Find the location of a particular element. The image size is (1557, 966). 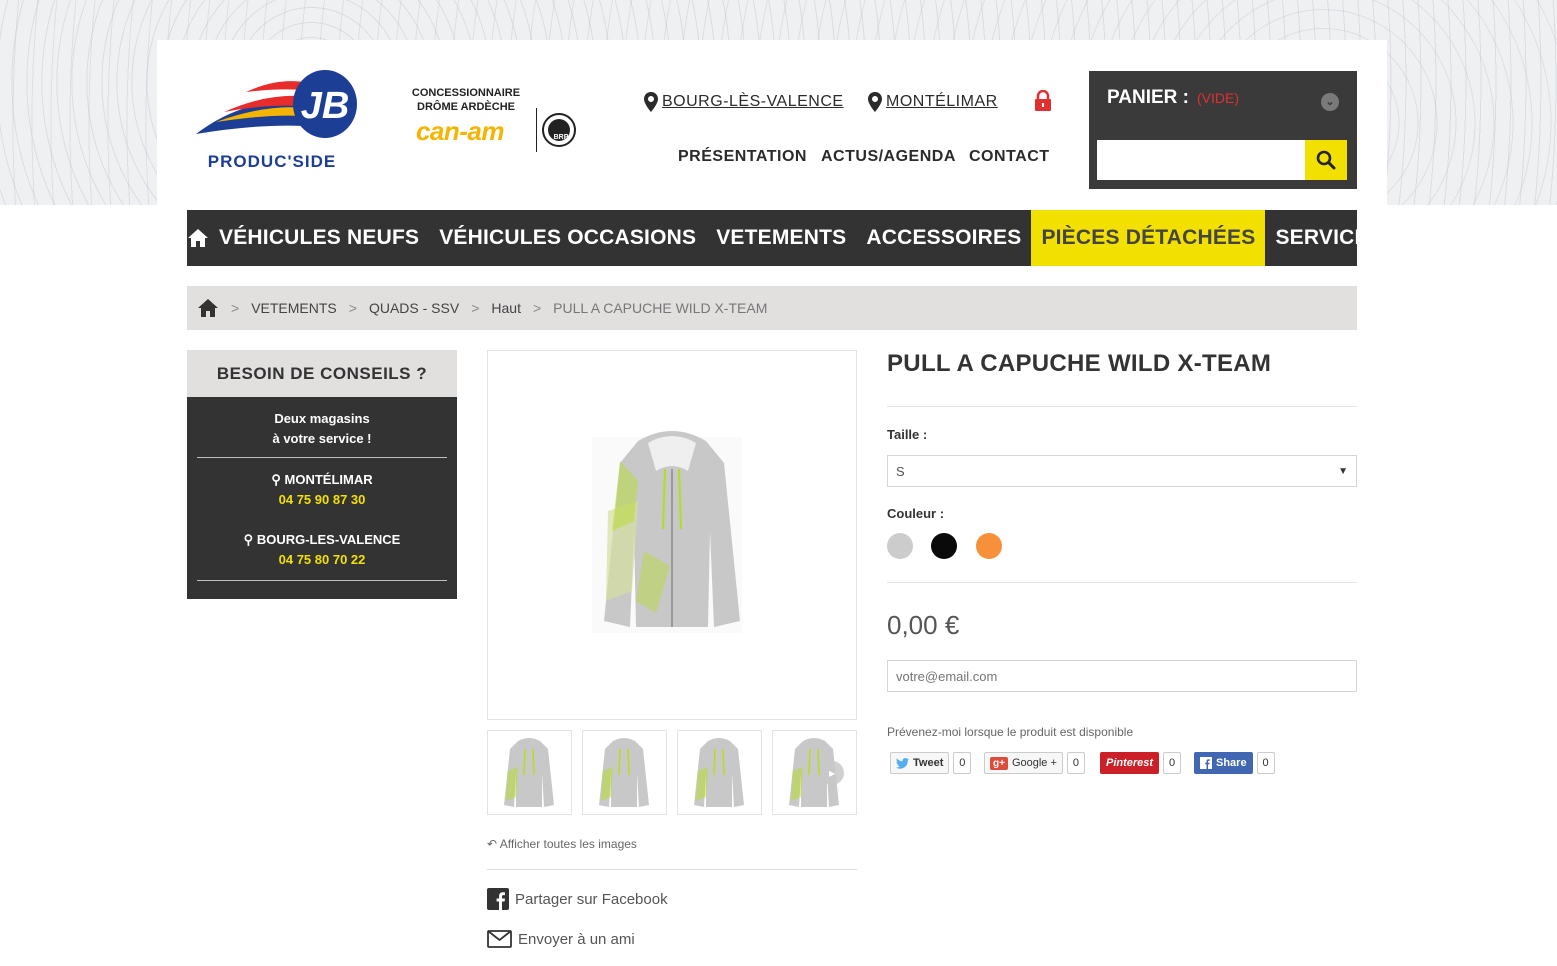

breadcrumb-haut: Haut is located at coordinates (506, 308).